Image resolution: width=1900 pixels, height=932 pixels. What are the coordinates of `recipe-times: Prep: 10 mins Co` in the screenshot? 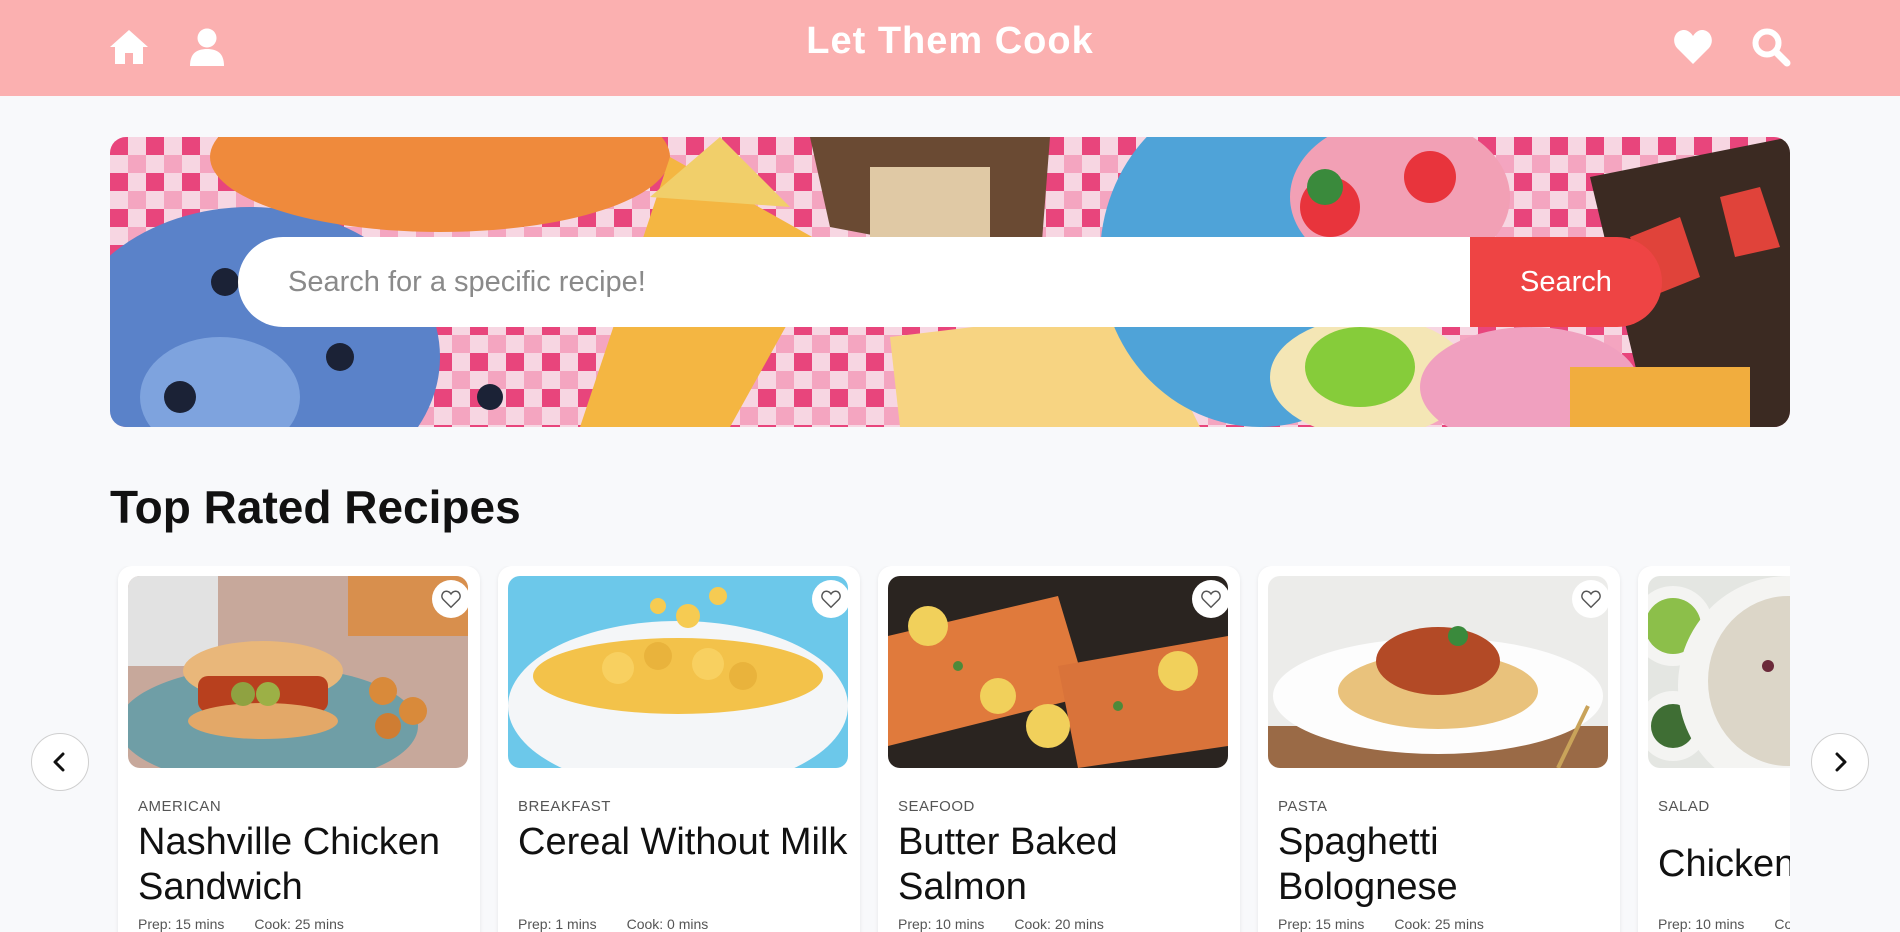 It's located at (1724, 924).